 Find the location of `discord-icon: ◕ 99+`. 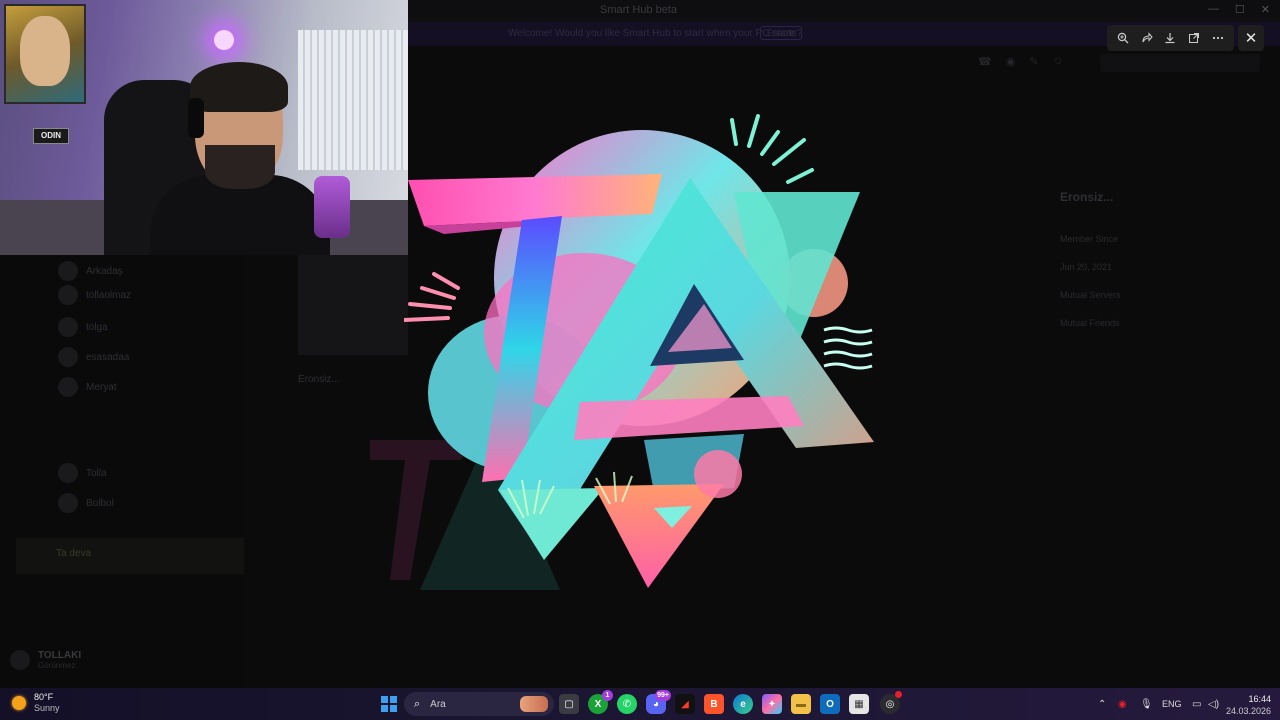

discord-icon: ◕ 99+ is located at coordinates (658, 702).